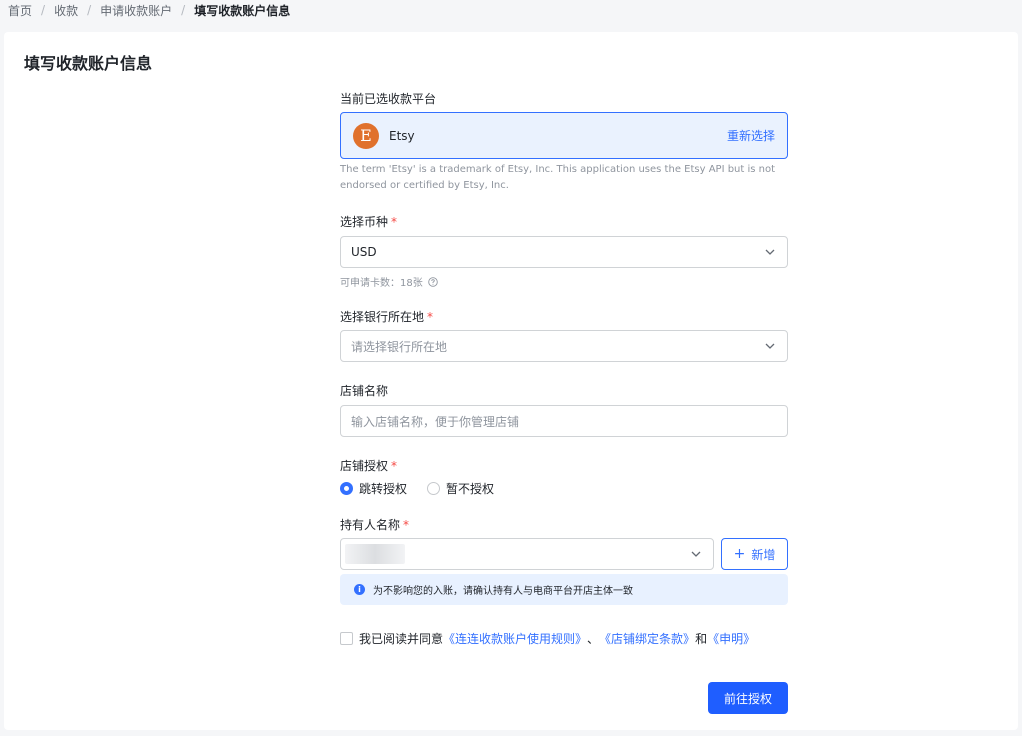  What do you see at coordinates (66, 10) in the screenshot?
I see `breadcrumb-collection: 收款` at bounding box center [66, 10].